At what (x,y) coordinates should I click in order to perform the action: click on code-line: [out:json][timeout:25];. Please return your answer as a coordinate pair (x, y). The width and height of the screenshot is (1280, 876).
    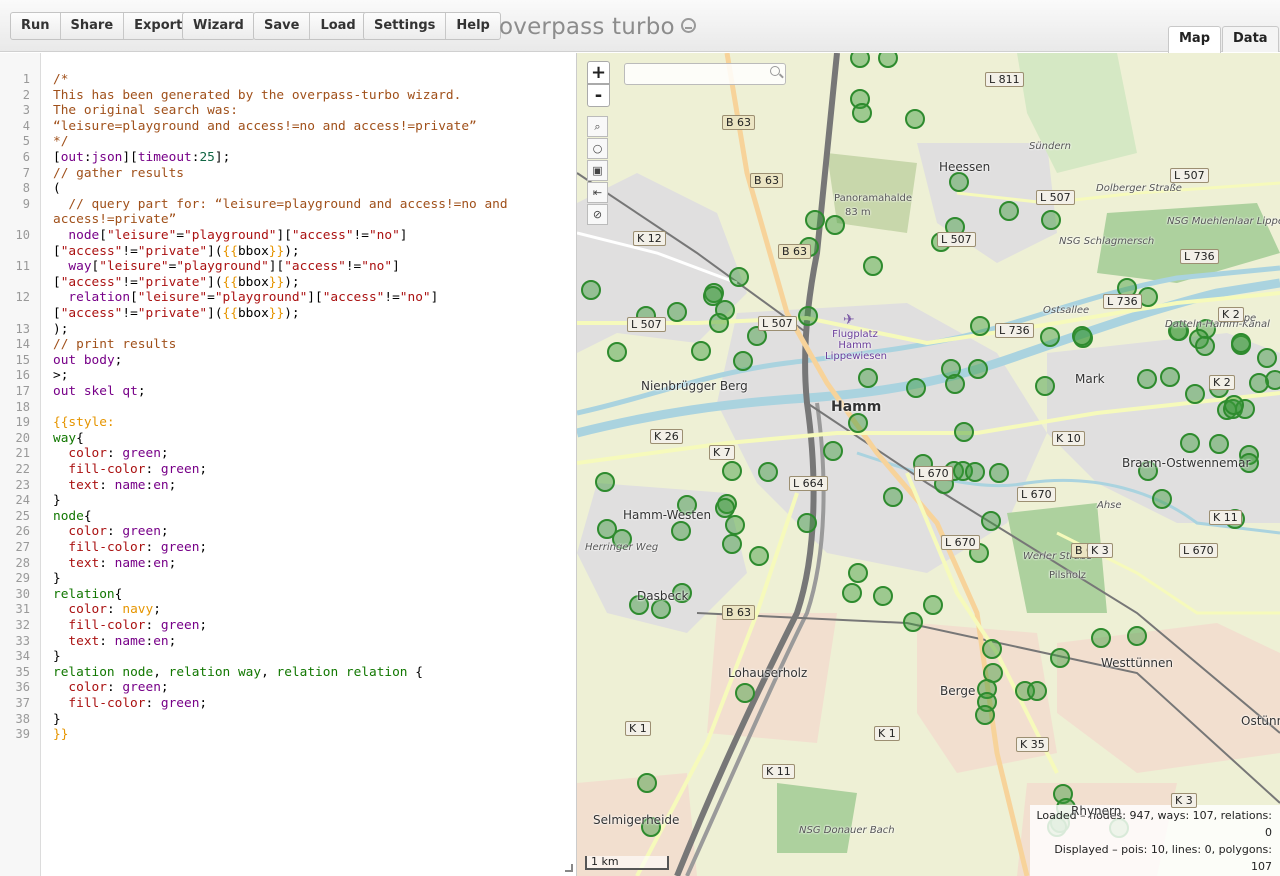
    Looking at the image, I should click on (141, 158).